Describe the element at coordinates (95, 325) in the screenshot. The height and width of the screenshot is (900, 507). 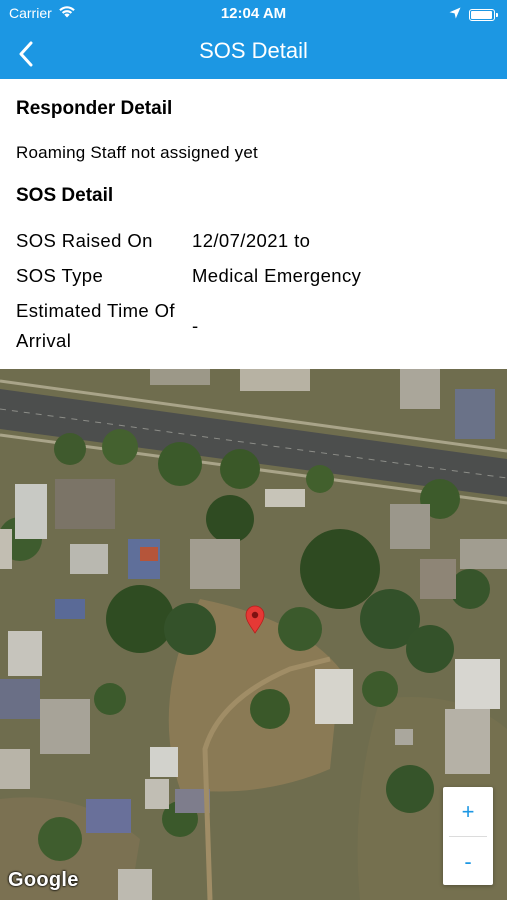
I see `eta-label: Estimated Time Of Arrival` at that location.